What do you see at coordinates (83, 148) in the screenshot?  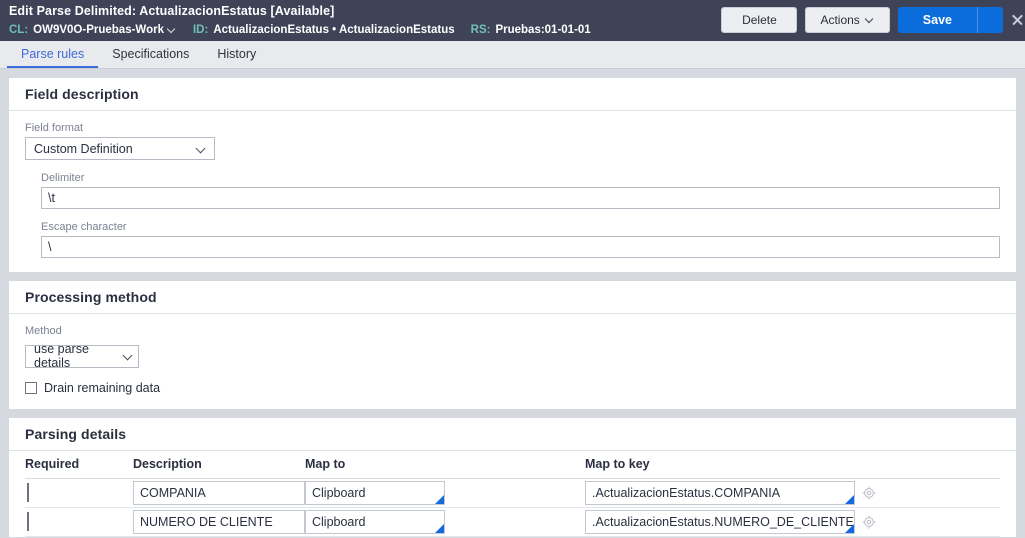 I see `field-format-value: Custom Definition` at bounding box center [83, 148].